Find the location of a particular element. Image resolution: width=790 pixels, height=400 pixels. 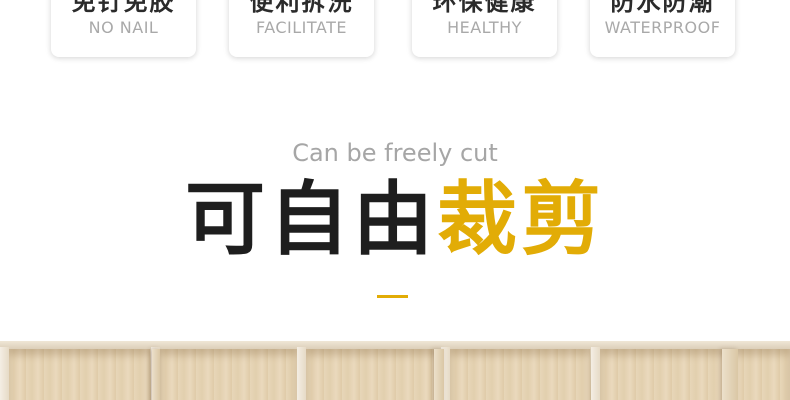

feature-title-cn: 环保健康 is located at coordinates (484, 8).